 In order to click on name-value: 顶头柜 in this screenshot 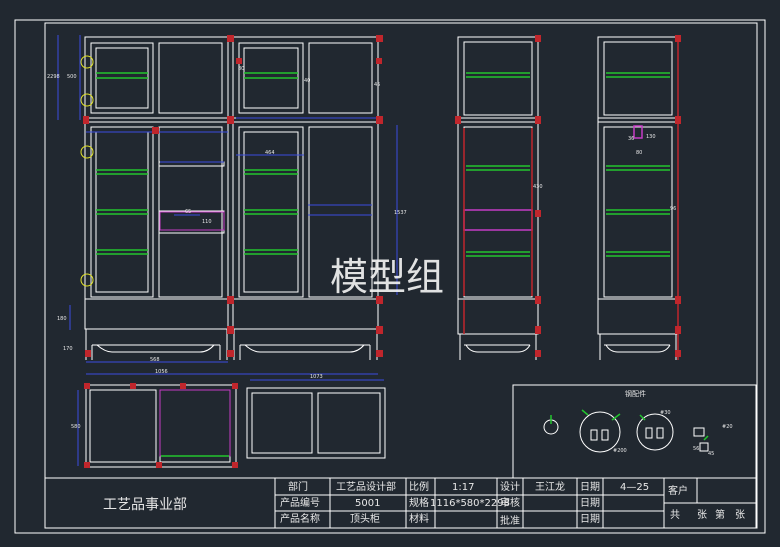, I will do `click(365, 518)`.